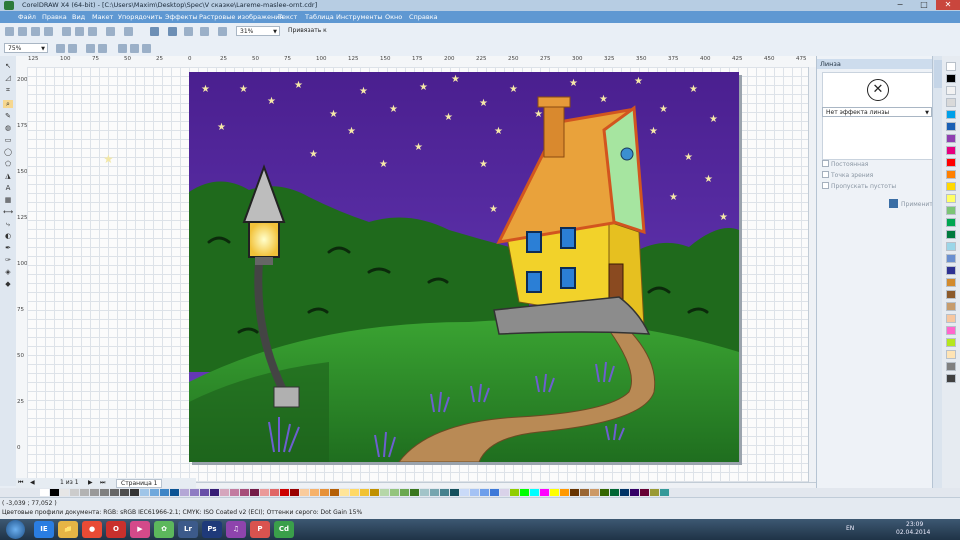 Image resolution: width=960 pixels, height=540 pixels. Describe the element at coordinates (78, 17) in the screenshot. I see `menu-view: Вид` at that location.